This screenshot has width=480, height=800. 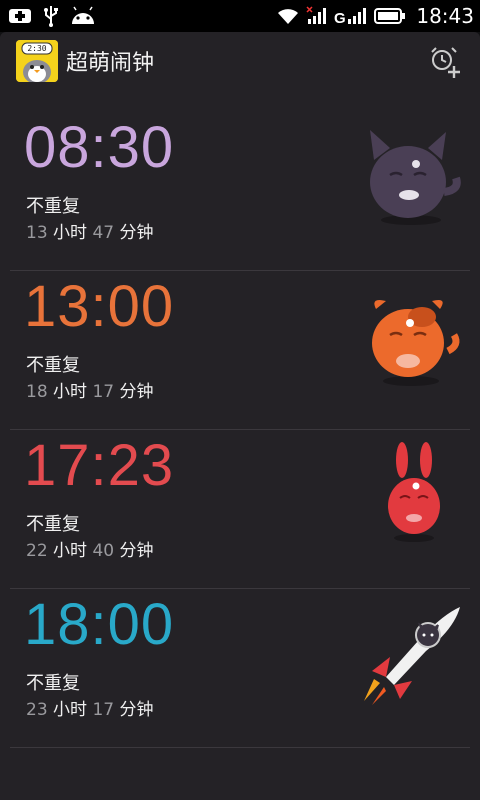 What do you see at coordinates (288, 16) in the screenshot?
I see `wifi-icon` at bounding box center [288, 16].